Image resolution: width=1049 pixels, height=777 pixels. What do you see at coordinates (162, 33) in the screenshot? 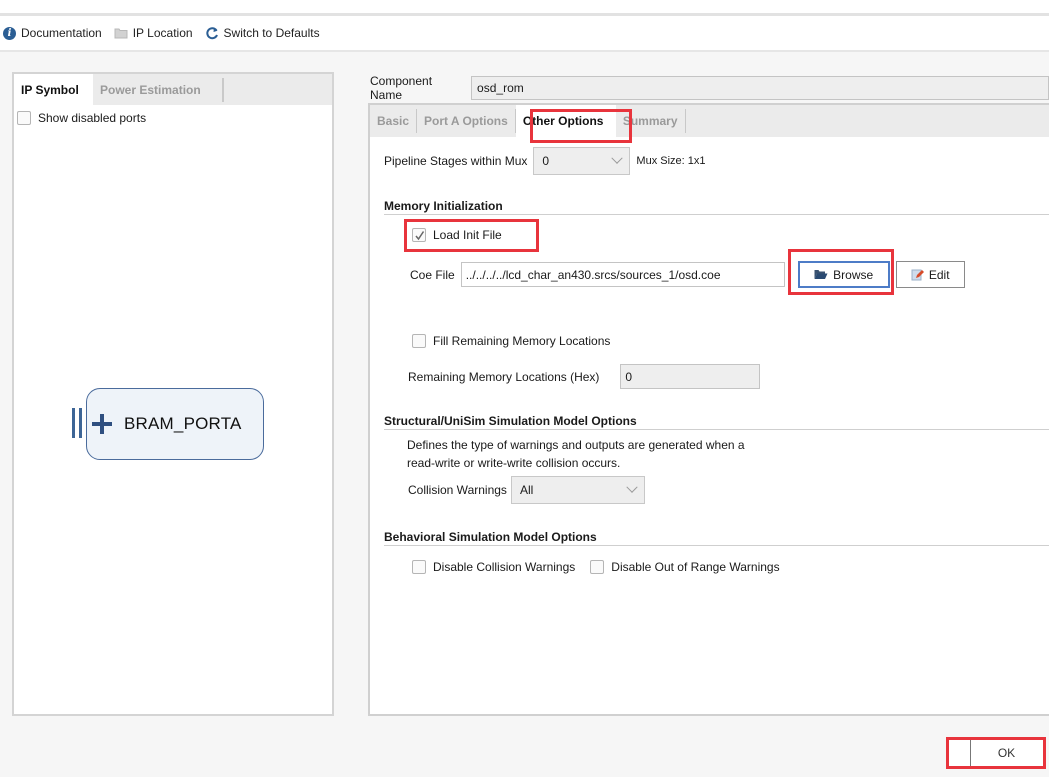
I see `ip-location-label: IP Location` at bounding box center [162, 33].